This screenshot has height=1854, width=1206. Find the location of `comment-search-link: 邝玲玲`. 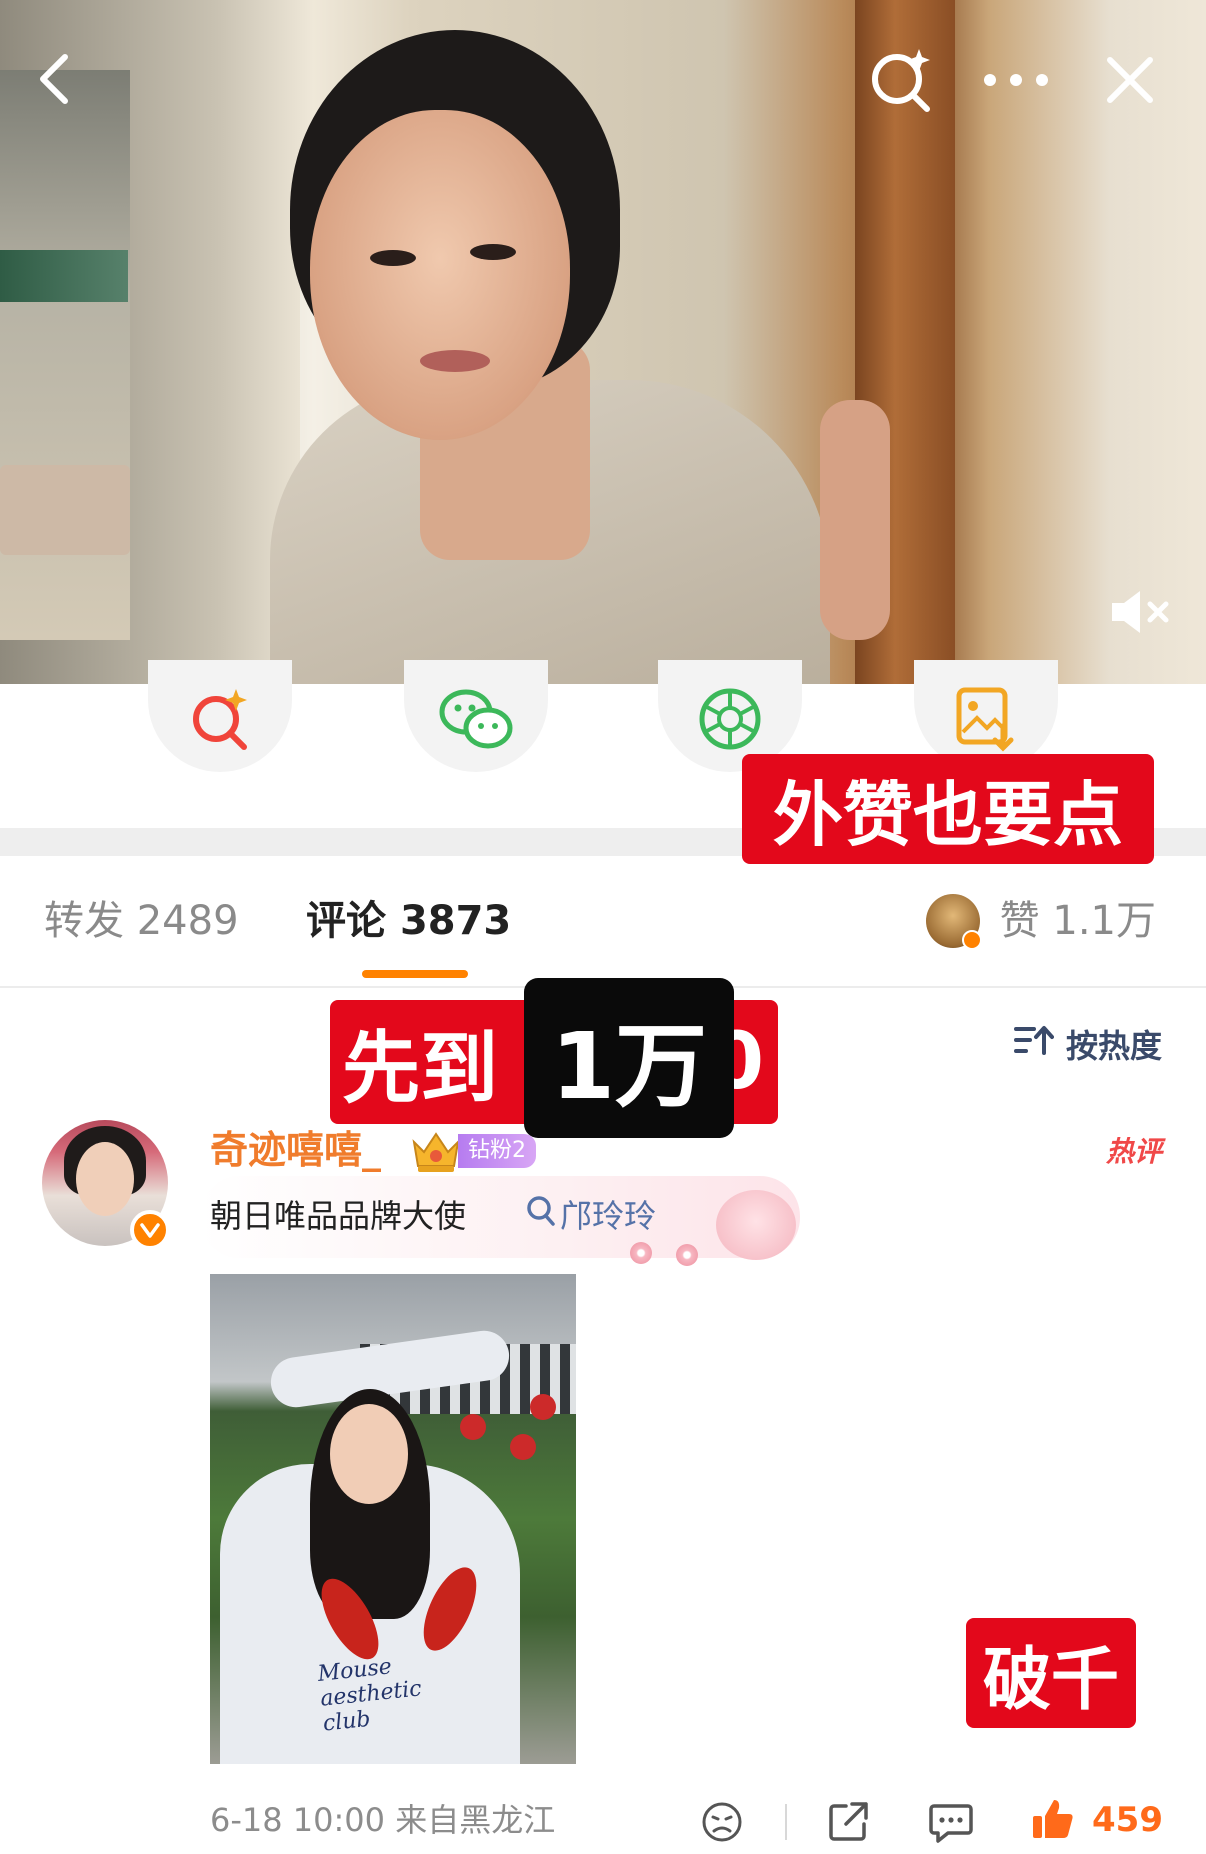

comment-search-link: 邝玲玲 is located at coordinates (591, 1216).